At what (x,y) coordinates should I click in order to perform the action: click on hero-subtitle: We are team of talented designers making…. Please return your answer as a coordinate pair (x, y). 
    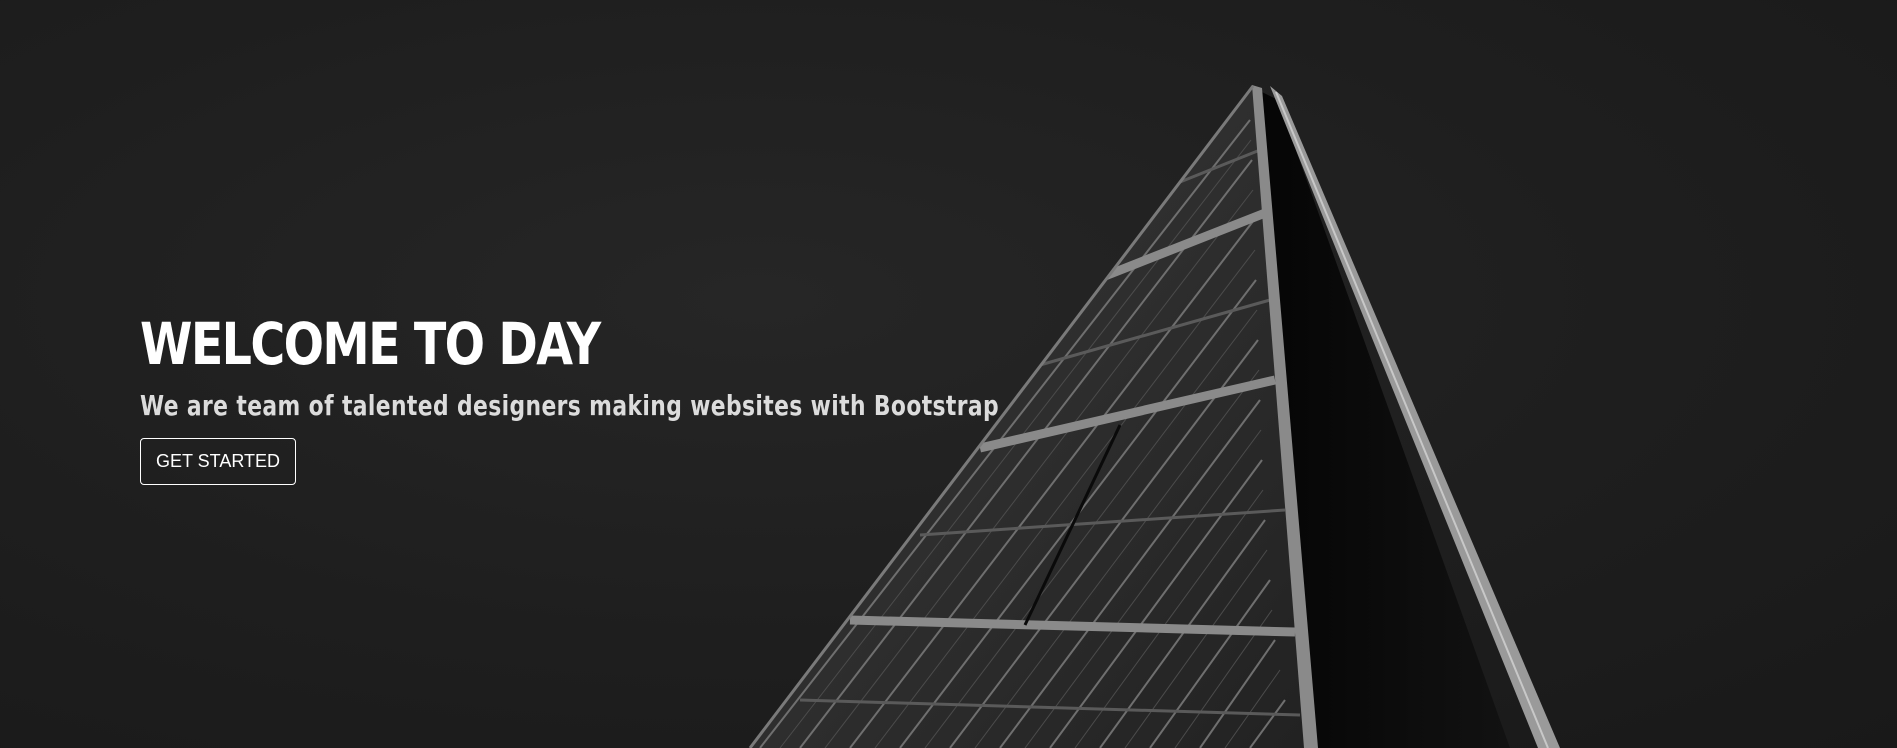
    Looking at the image, I should click on (570, 405).